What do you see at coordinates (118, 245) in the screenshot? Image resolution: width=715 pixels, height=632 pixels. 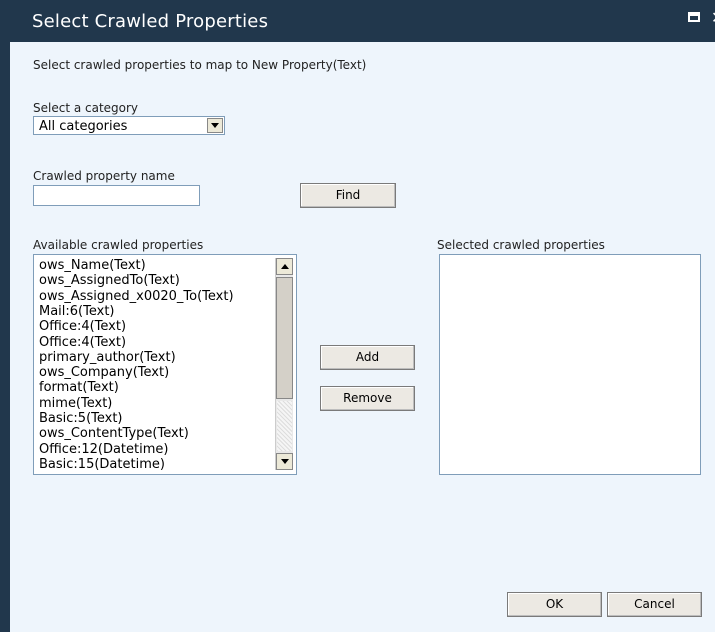 I see `available-properties-label: Available crawled properties` at bounding box center [118, 245].